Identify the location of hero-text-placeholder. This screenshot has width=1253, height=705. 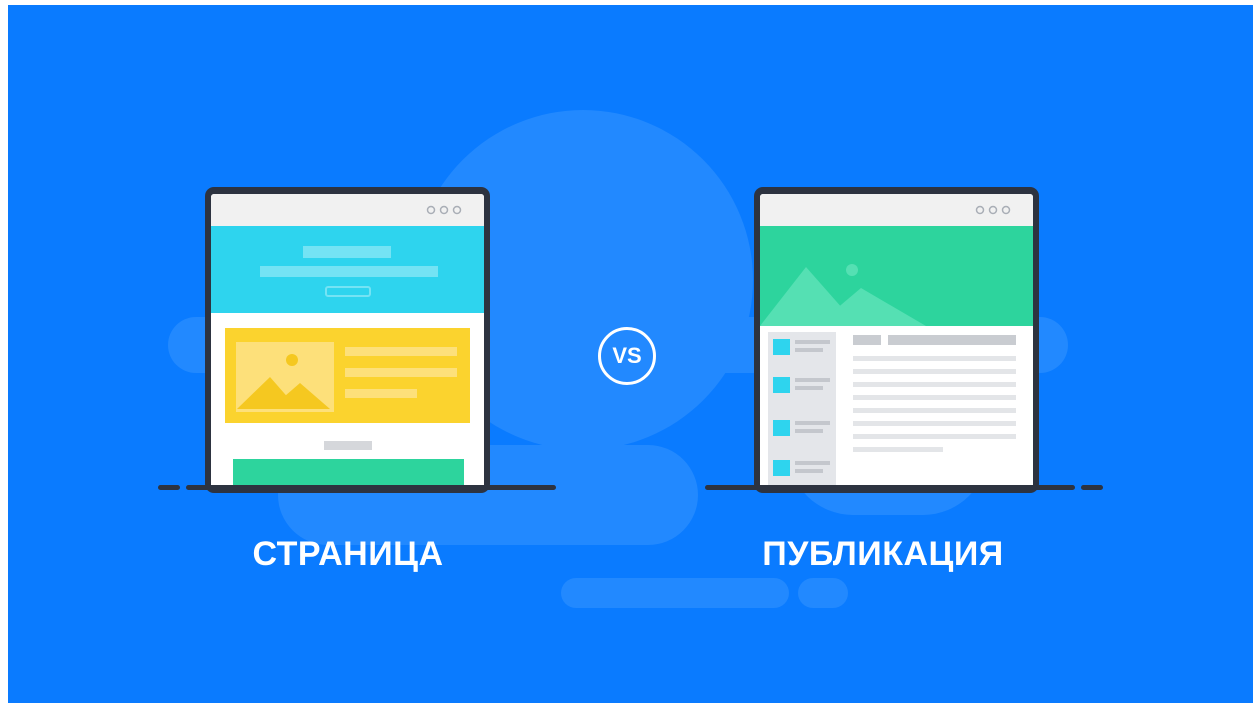
(349, 271).